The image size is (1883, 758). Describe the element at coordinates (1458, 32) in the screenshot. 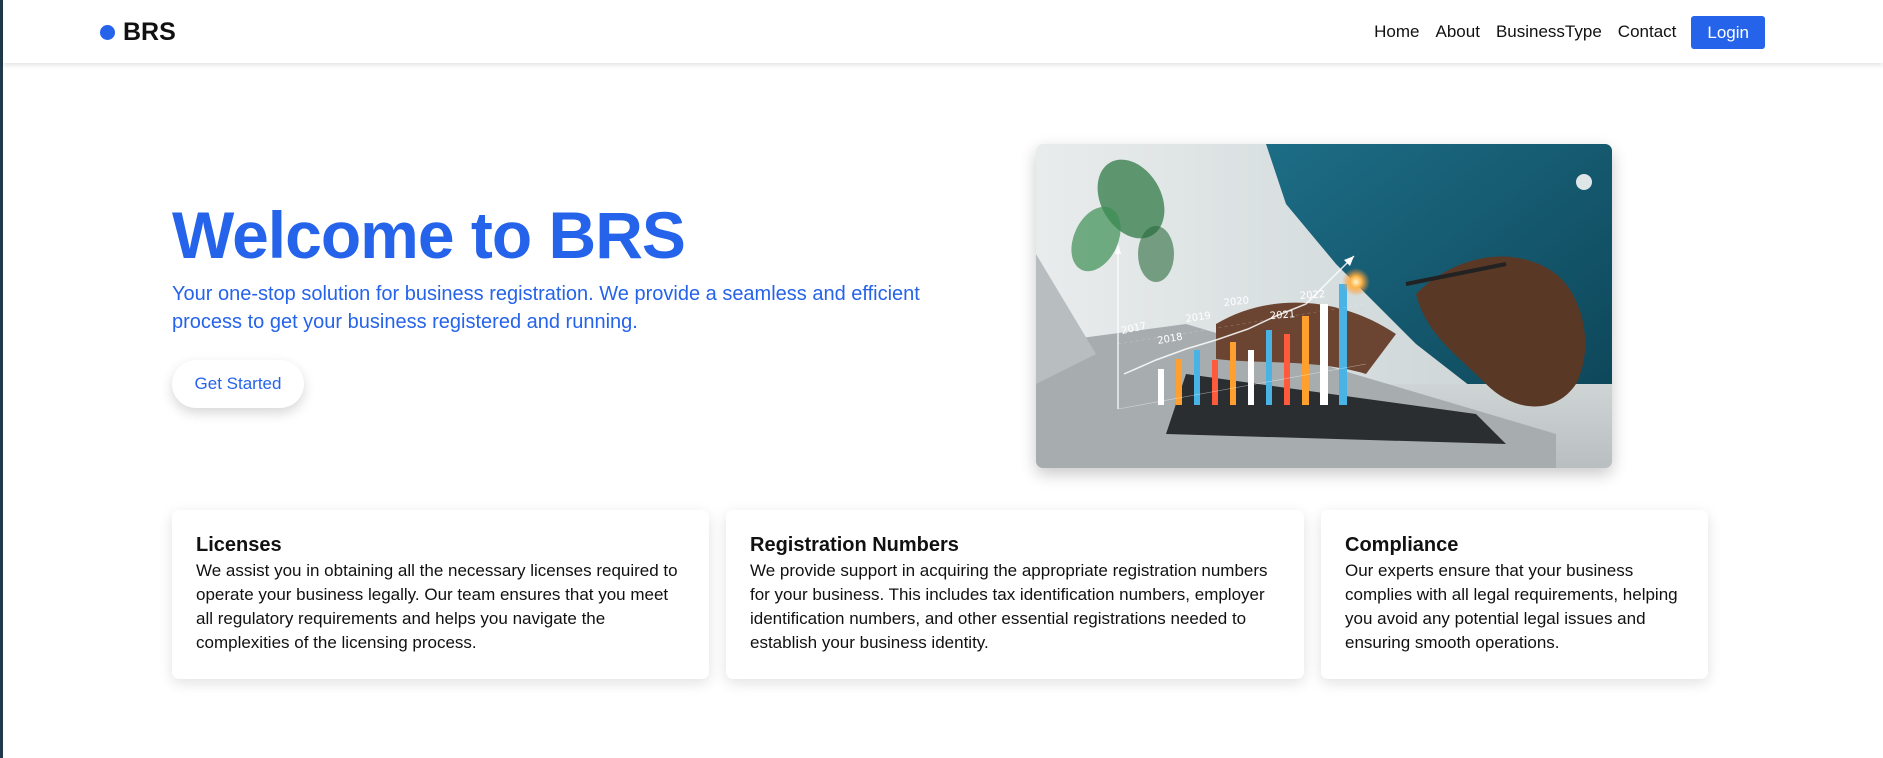

I see `nav-link-about: About` at that location.